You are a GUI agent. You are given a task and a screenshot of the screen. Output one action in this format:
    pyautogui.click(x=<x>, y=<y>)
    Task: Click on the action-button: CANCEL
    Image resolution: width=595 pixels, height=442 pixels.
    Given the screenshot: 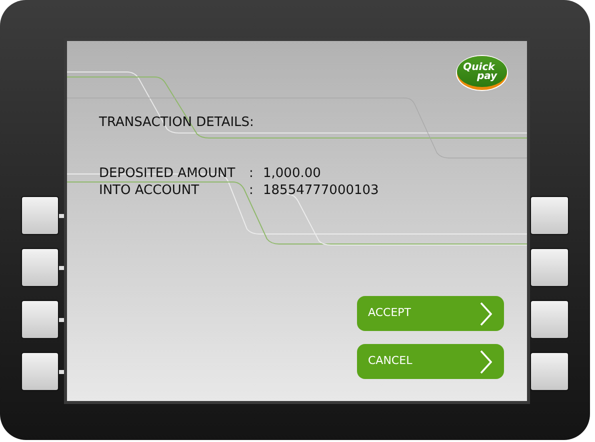 What is the action you would take?
    pyautogui.click(x=430, y=361)
    